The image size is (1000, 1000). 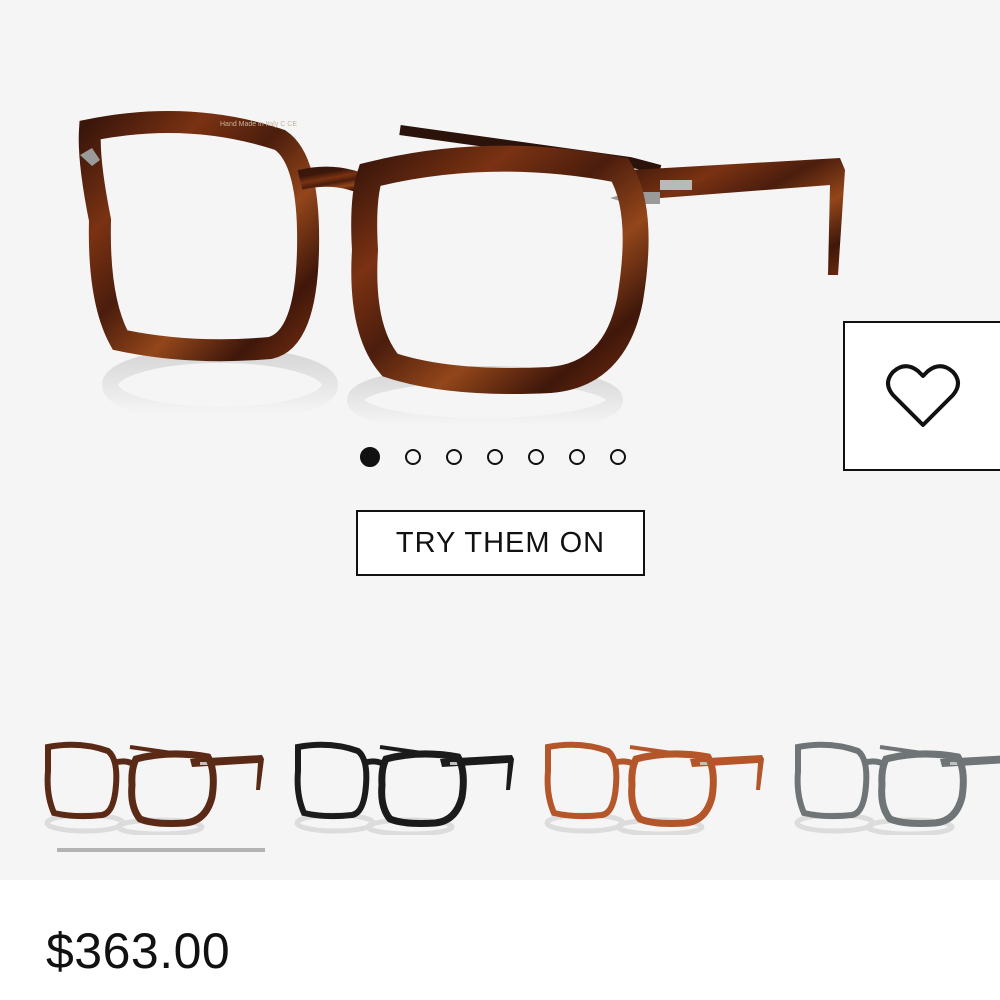 I want to click on svg-text: Hand Made in Italy C CE, so click(x=258, y=124).